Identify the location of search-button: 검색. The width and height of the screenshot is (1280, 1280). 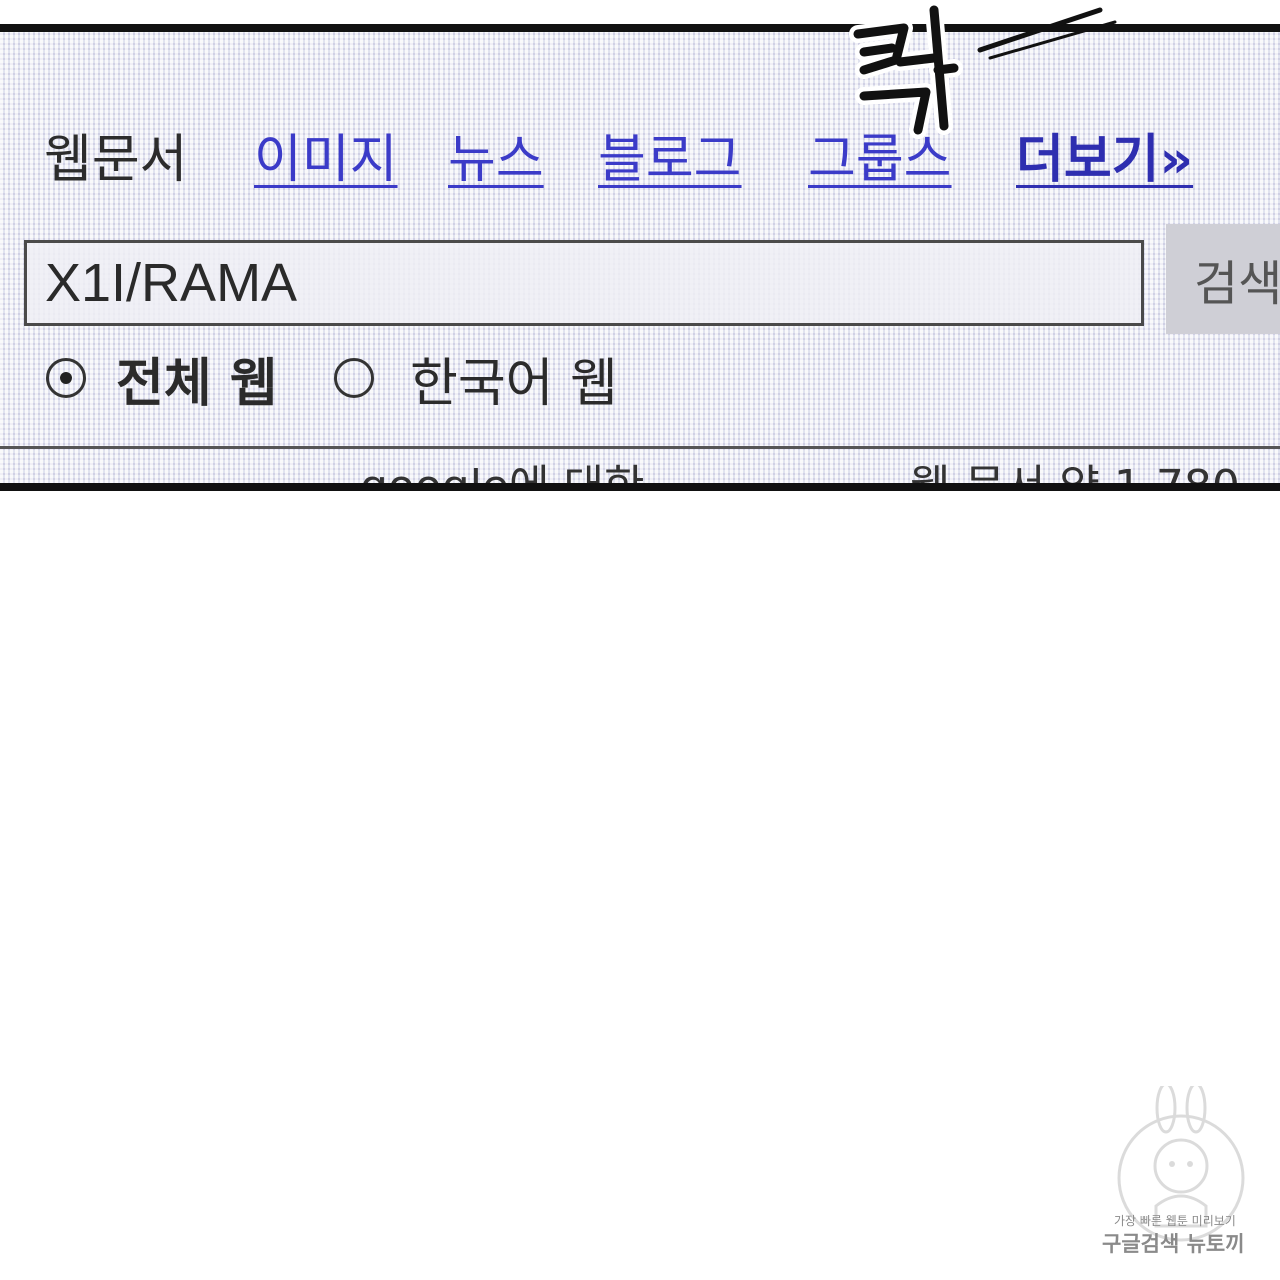
(1223, 279).